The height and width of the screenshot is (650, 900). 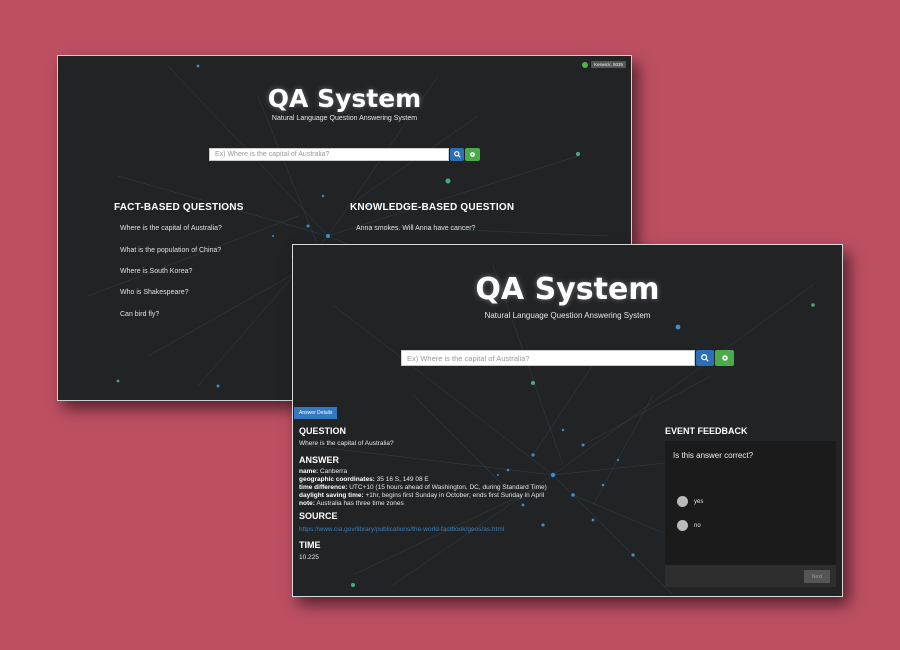 What do you see at coordinates (750, 576) in the screenshot?
I see `feedback-footer: Next` at bounding box center [750, 576].